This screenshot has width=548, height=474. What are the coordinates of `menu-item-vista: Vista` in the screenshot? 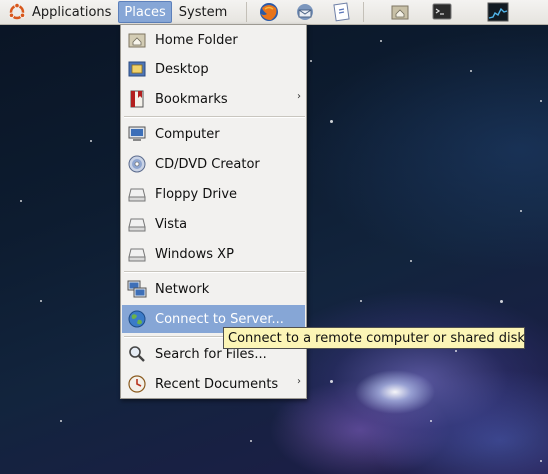 It's located at (213, 224).